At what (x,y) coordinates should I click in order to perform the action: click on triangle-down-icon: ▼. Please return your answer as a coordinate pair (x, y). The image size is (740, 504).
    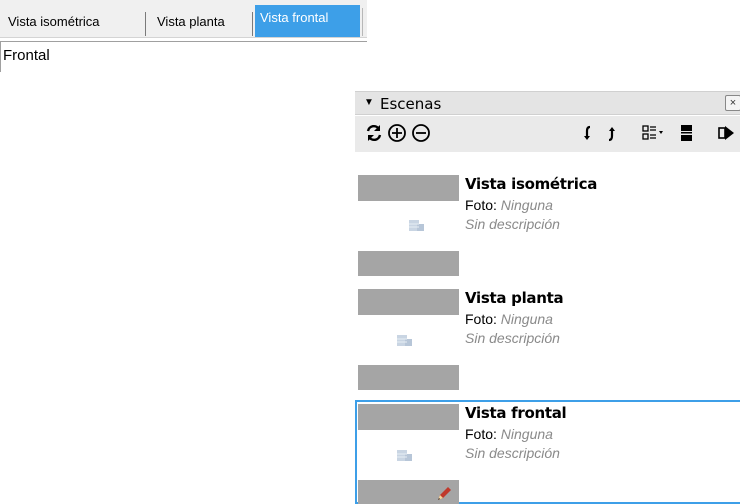
    Looking at the image, I should click on (369, 102).